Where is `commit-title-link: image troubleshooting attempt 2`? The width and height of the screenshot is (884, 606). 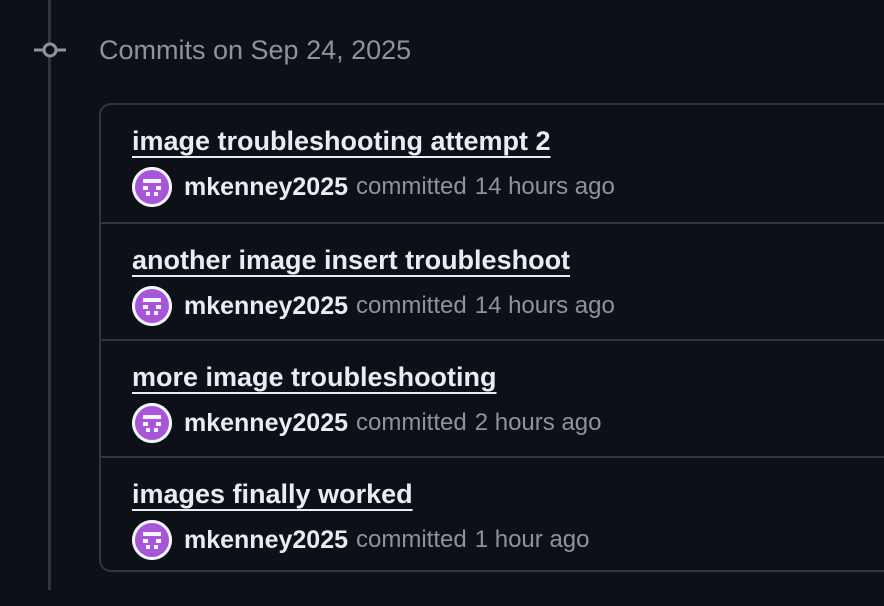 commit-title-link: image troubleshooting attempt 2 is located at coordinates (341, 141).